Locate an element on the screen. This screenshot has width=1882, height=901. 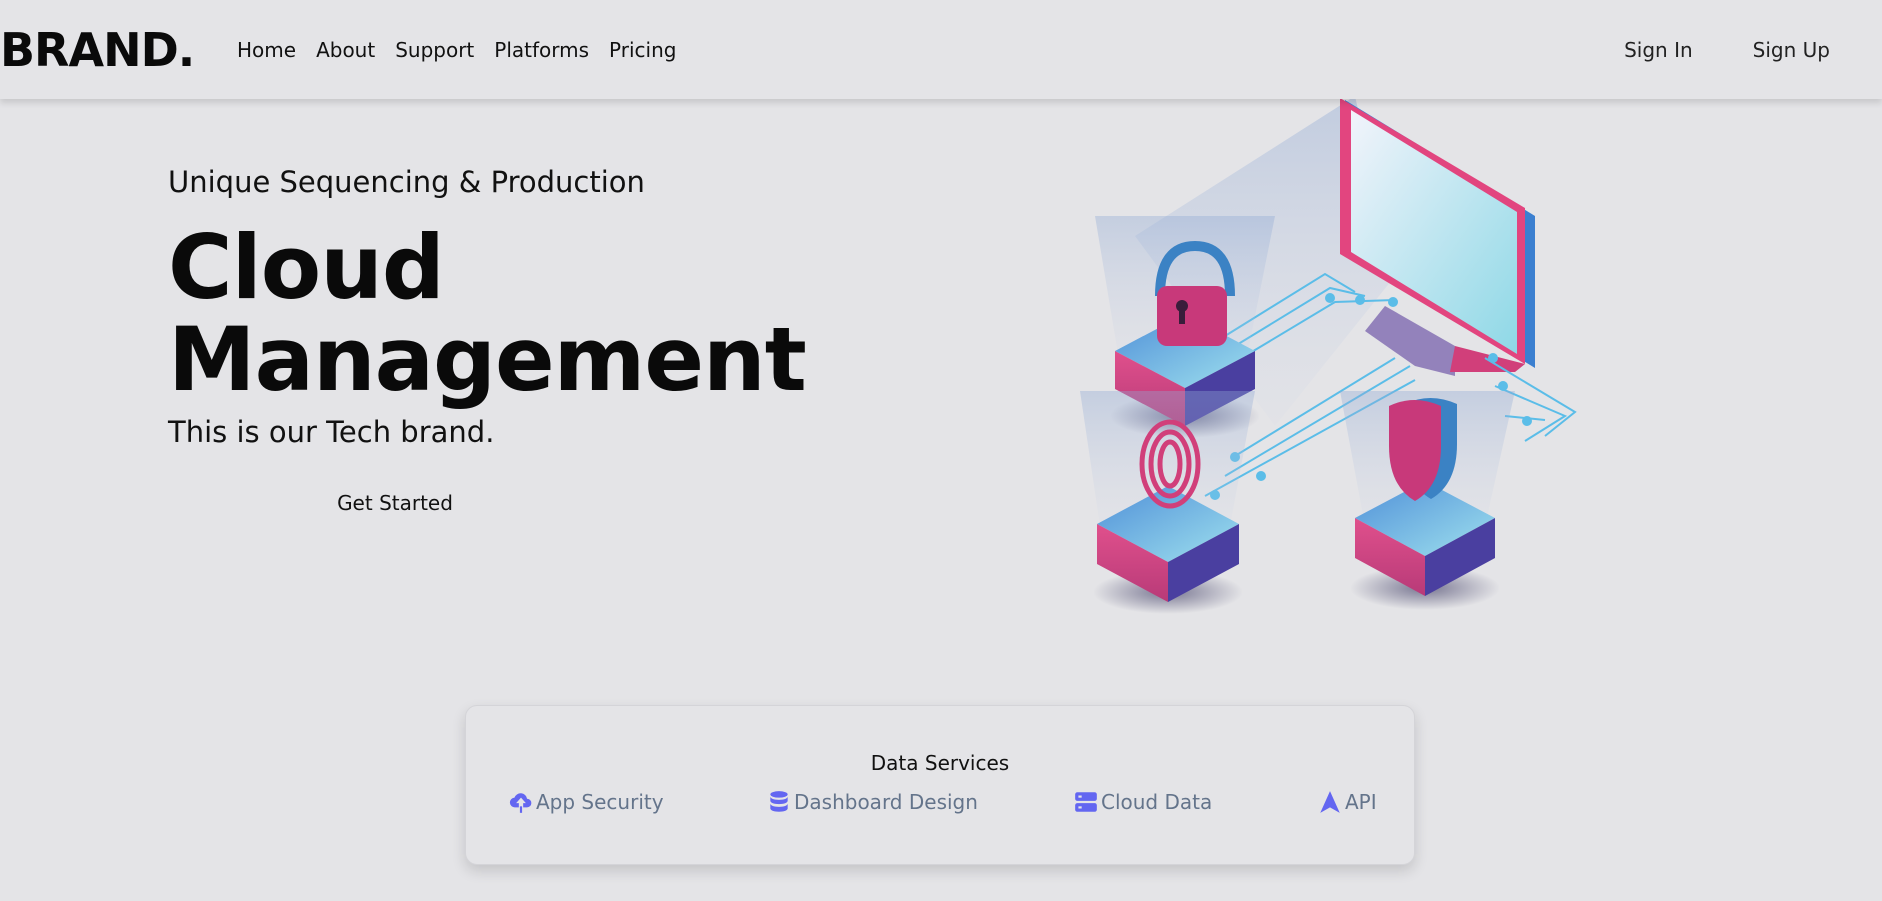
fingerprint-block is located at coordinates (1167, 502).